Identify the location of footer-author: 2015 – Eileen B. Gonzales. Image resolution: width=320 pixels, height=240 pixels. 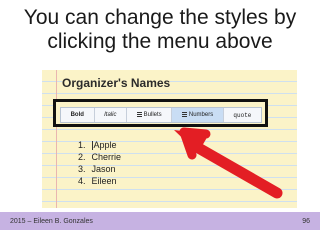
(51, 221).